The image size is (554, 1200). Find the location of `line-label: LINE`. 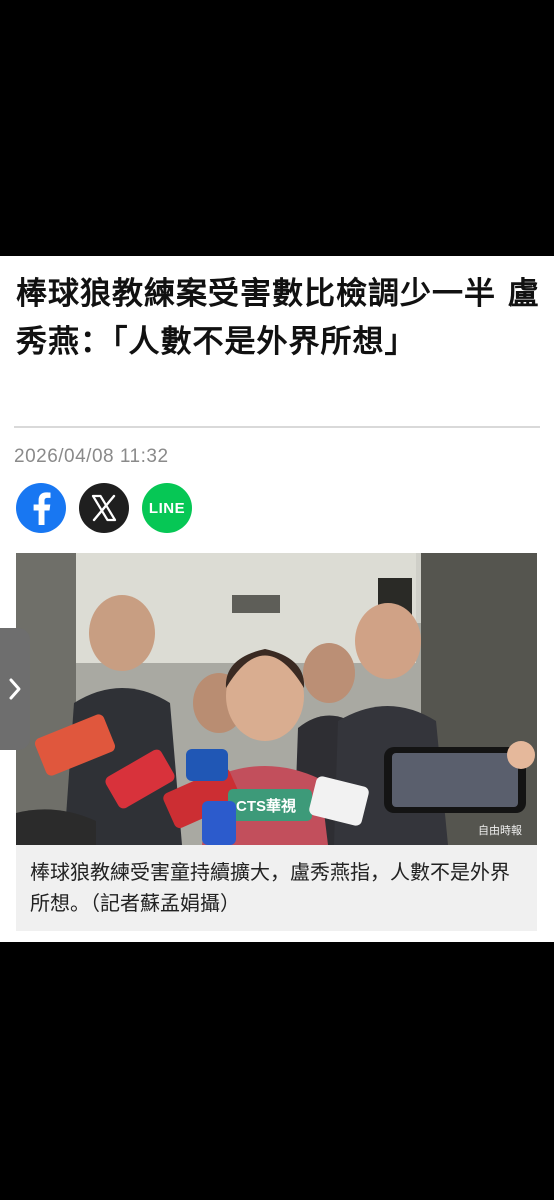

line-label: LINE is located at coordinates (167, 508).